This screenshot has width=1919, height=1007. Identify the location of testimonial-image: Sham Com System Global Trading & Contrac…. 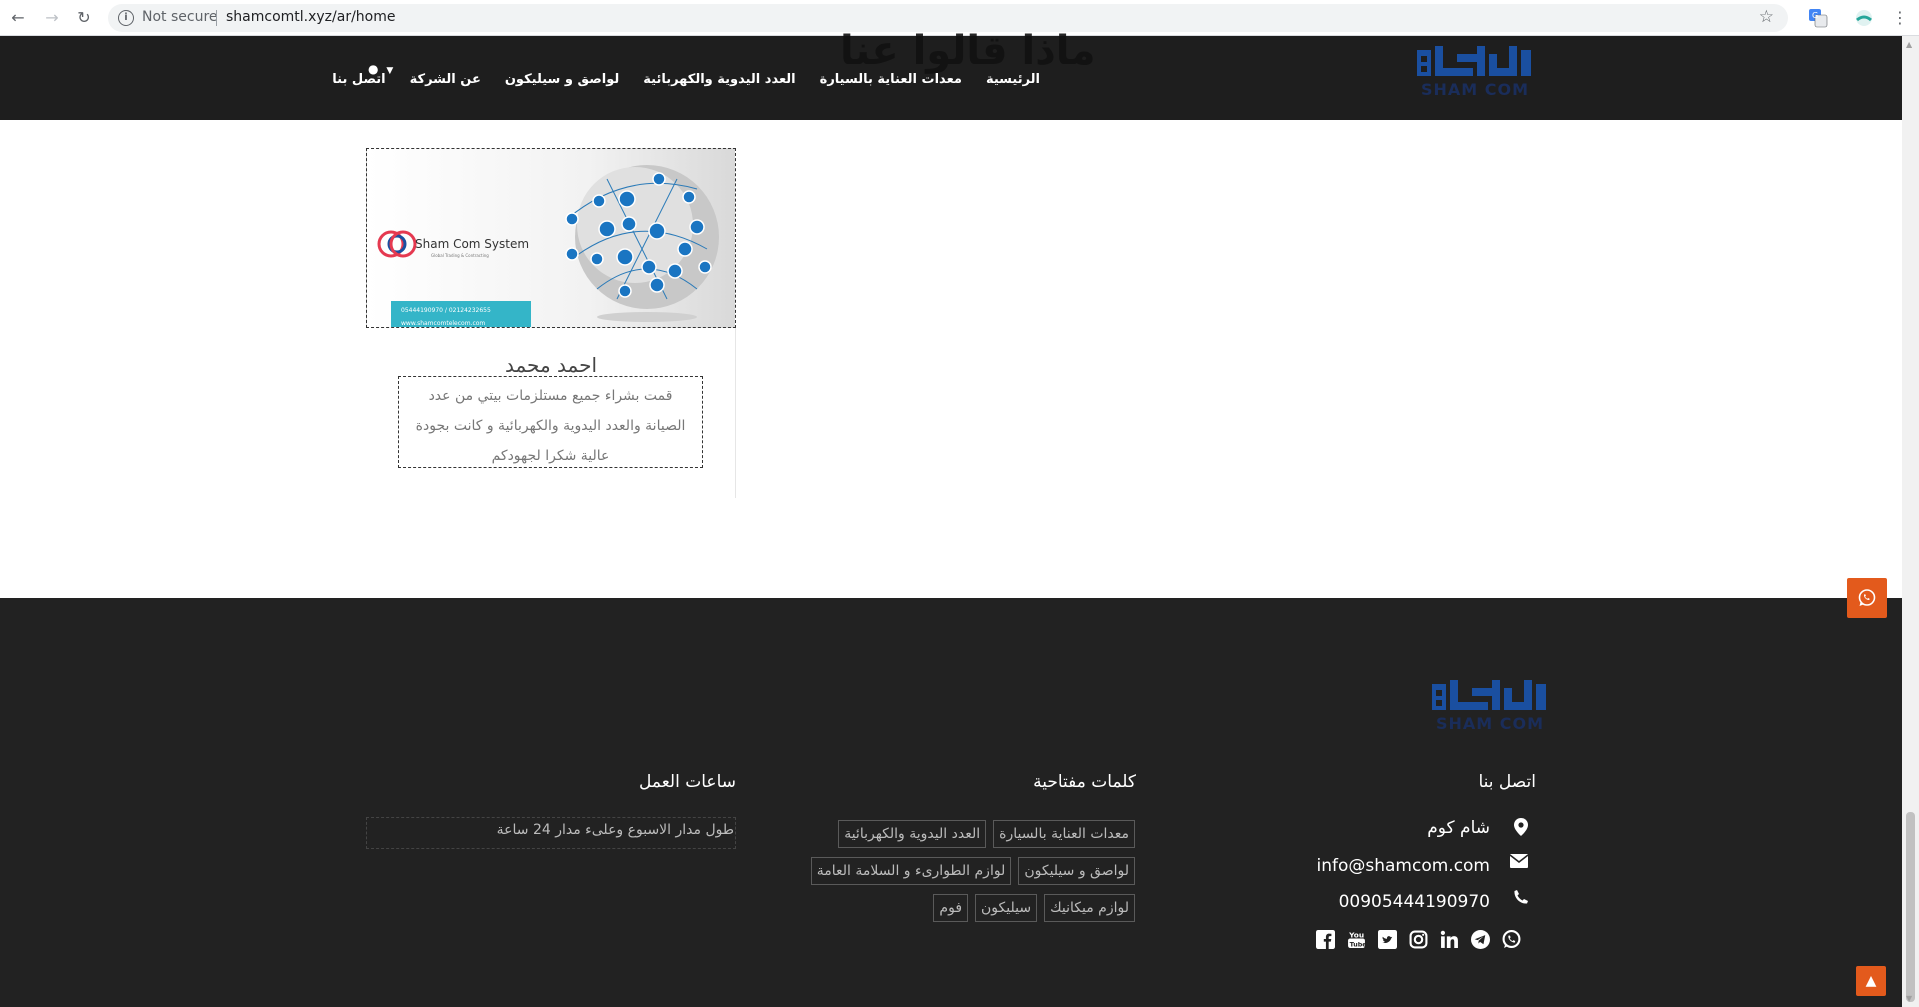
(551, 238).